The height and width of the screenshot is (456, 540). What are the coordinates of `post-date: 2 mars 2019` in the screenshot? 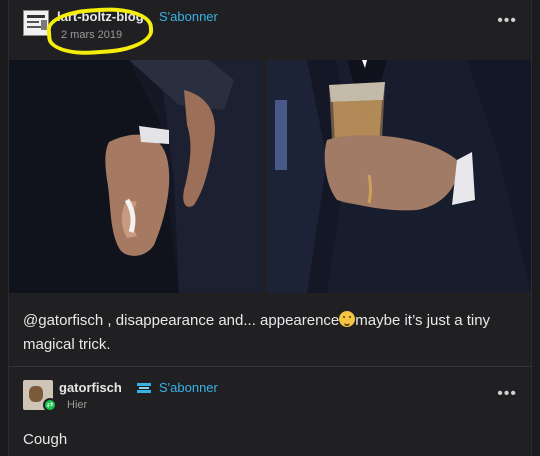 It's located at (91, 35).